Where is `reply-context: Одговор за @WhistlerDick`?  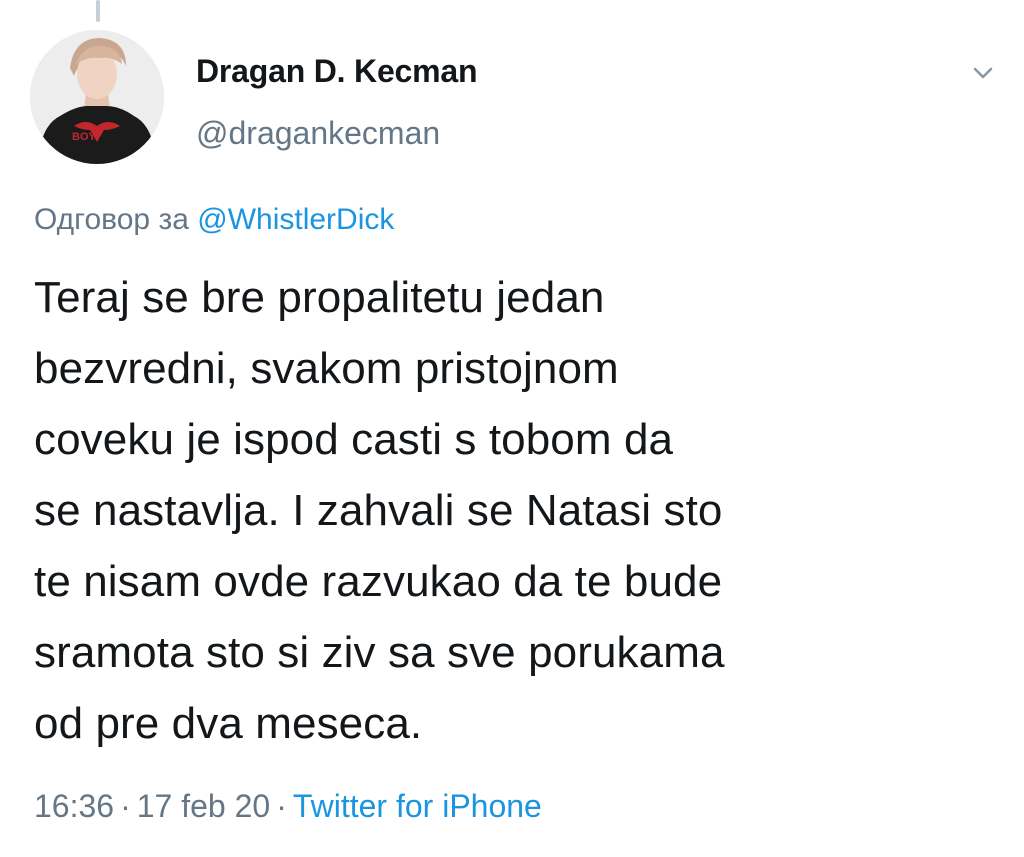 reply-context: Одговор за @WhistlerDick is located at coordinates (214, 220).